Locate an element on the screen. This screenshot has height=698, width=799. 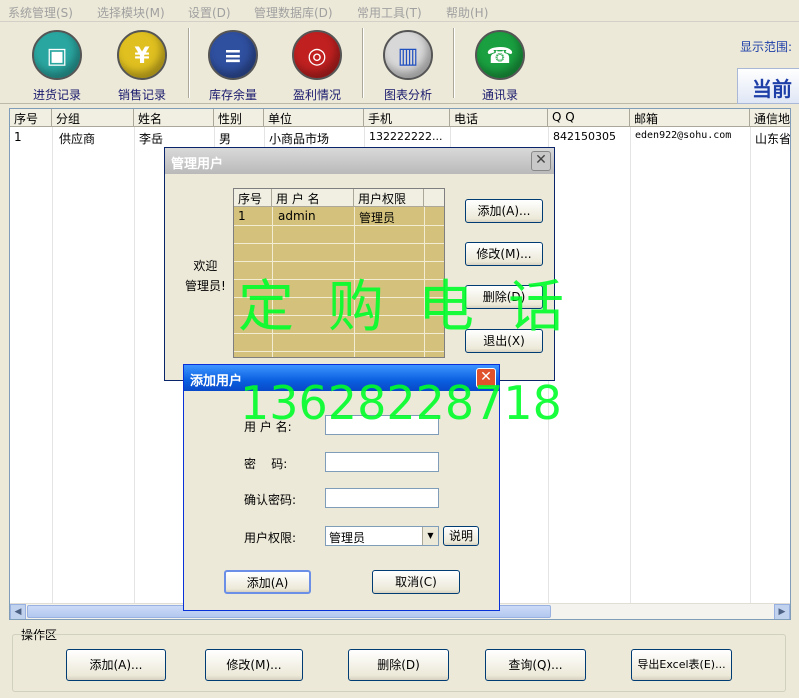
col-header: 电话 is located at coordinates (499, 118).